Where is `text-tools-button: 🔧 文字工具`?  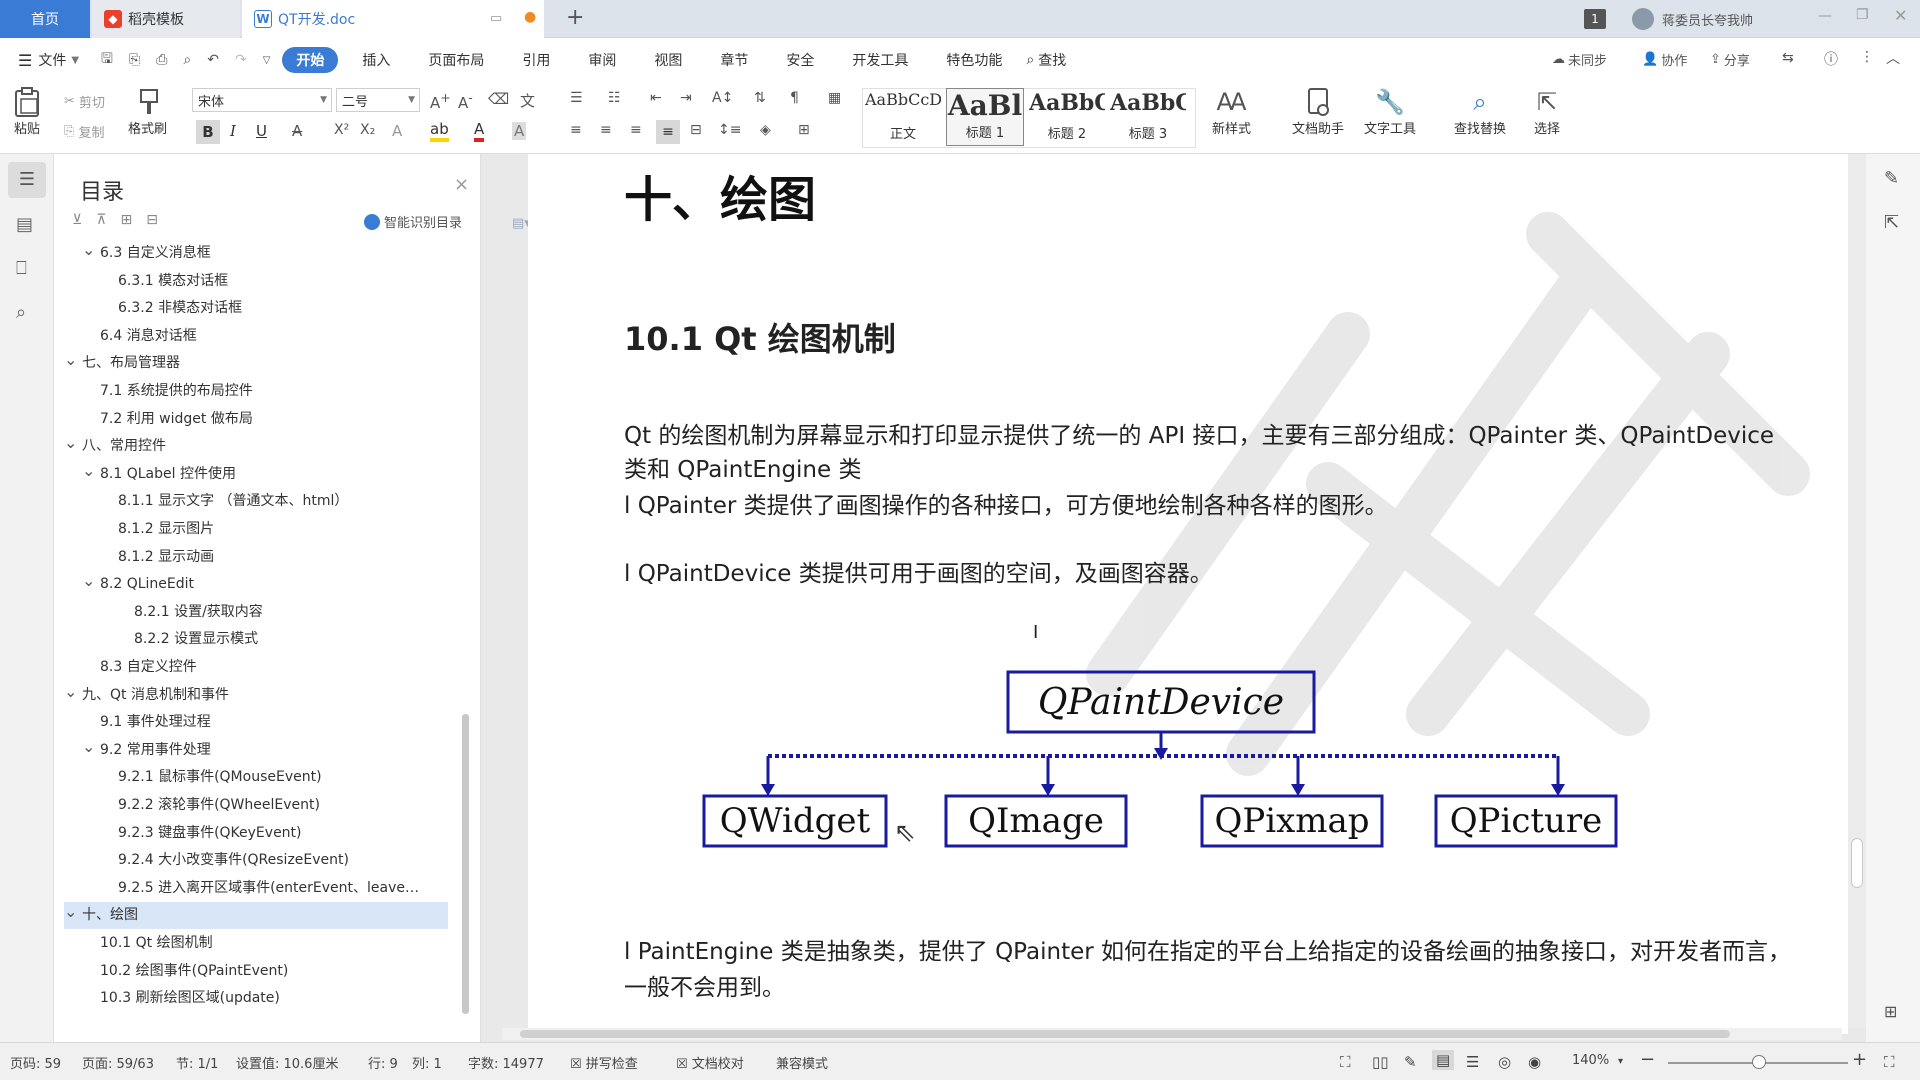 text-tools-button: 🔧 文字工具 is located at coordinates (1390, 111).